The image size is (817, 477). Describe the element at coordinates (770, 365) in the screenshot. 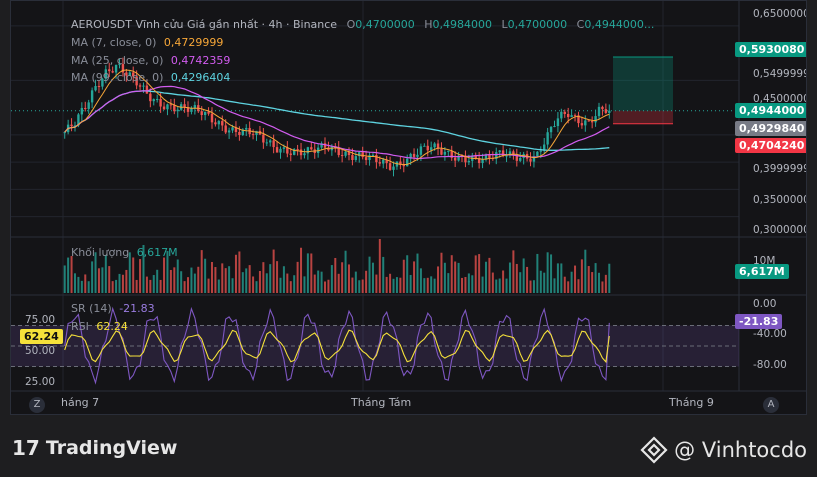

I see `wr-tick: -80.00` at that location.